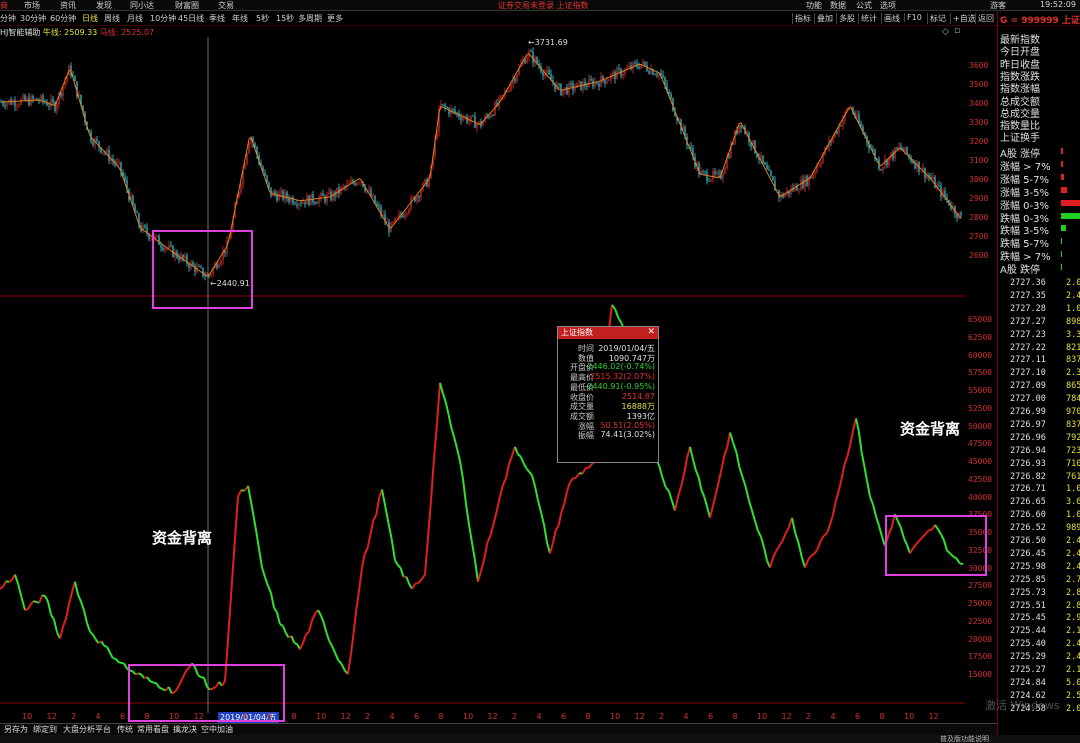  I want to click on period-30min: 30分钟, so click(33, 18).